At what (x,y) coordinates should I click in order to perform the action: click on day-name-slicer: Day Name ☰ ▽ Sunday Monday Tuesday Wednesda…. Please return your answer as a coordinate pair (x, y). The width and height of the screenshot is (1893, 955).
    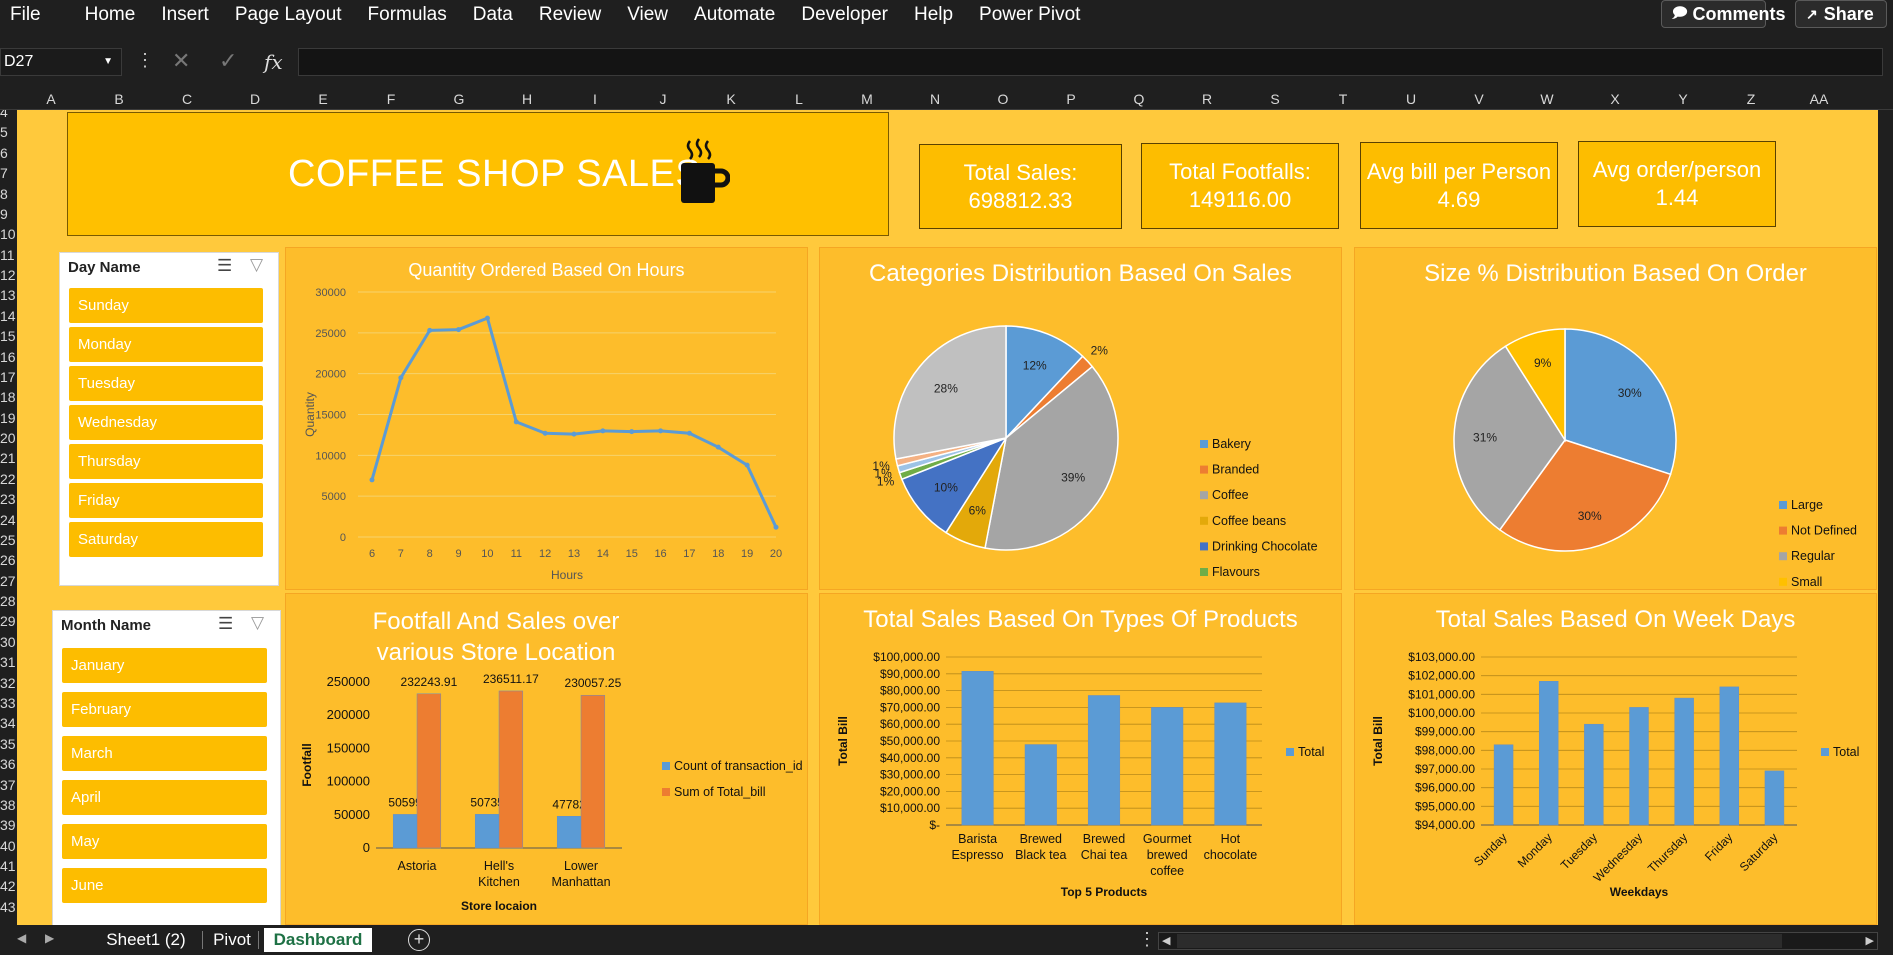
    Looking at the image, I should click on (169, 419).